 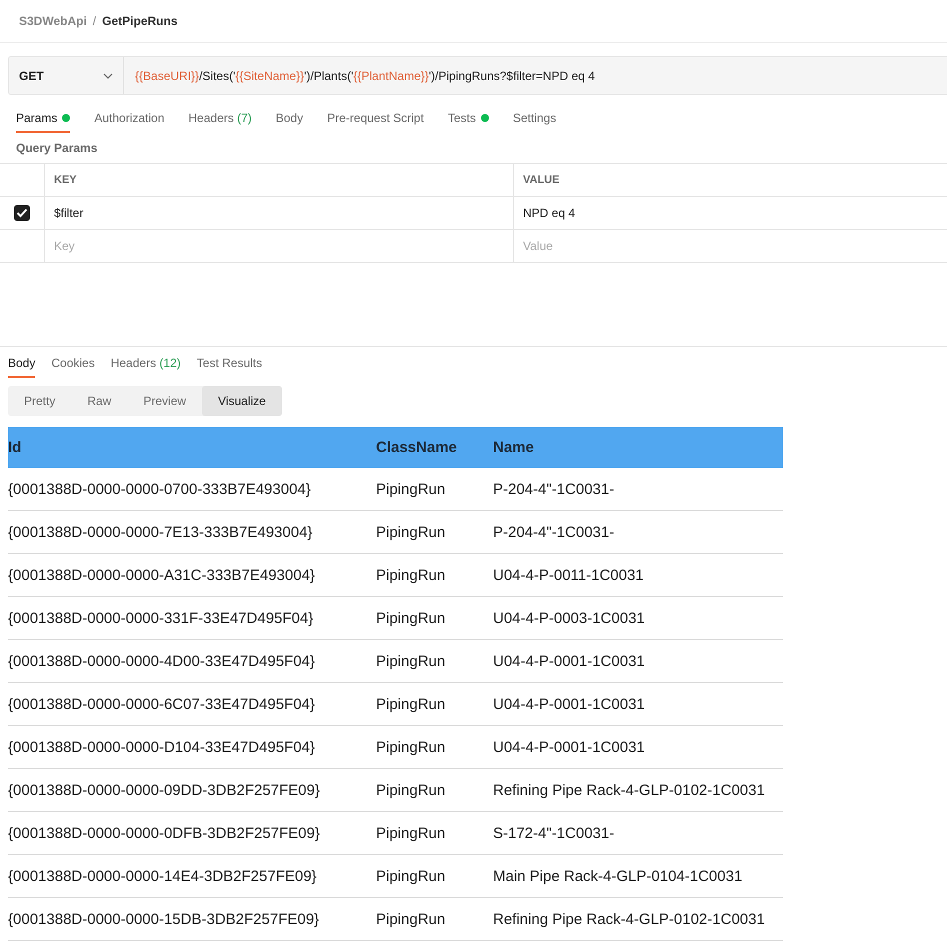 I want to click on request-name: GetPipeRuns, so click(x=140, y=21).